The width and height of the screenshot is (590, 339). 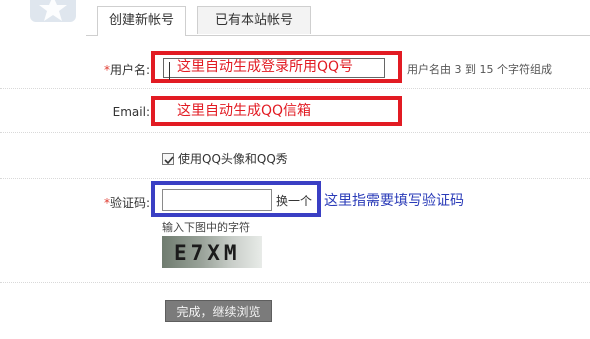 I want to click on username-label-text: 用户名:, so click(x=129, y=70).